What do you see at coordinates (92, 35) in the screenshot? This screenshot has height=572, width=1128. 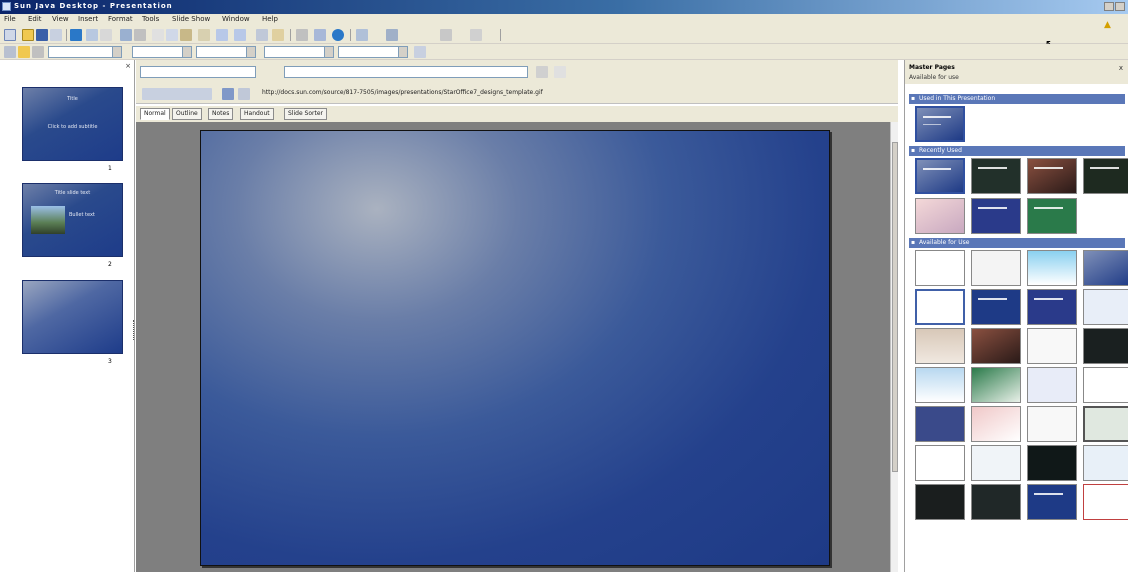 I see `export-pdf-icon` at bounding box center [92, 35].